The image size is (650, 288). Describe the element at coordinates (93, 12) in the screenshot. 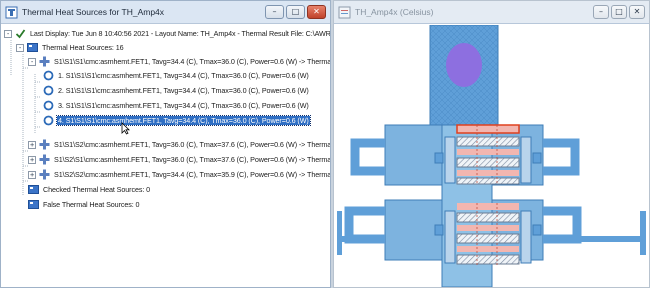

I see `window-title: Thermal Heat Sources for TH_Amp4x` at that location.